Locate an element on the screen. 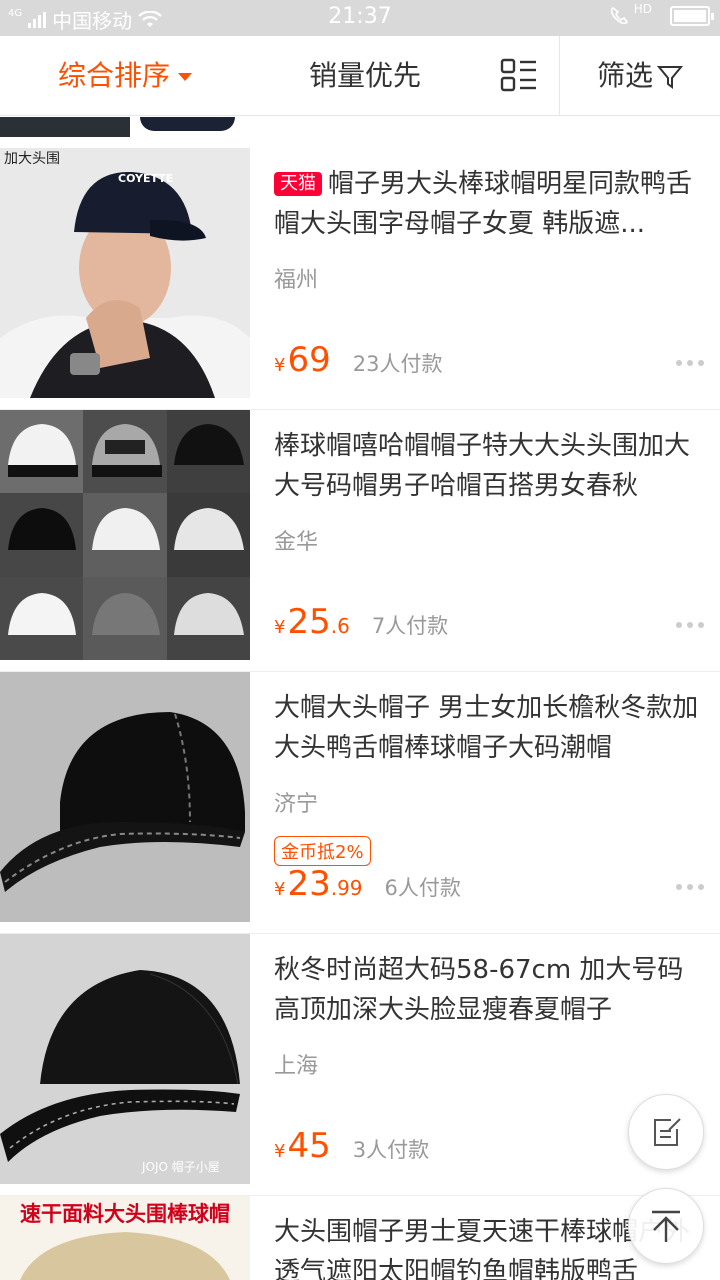 The image size is (720, 1280). item-location: 福州 is located at coordinates (296, 280).